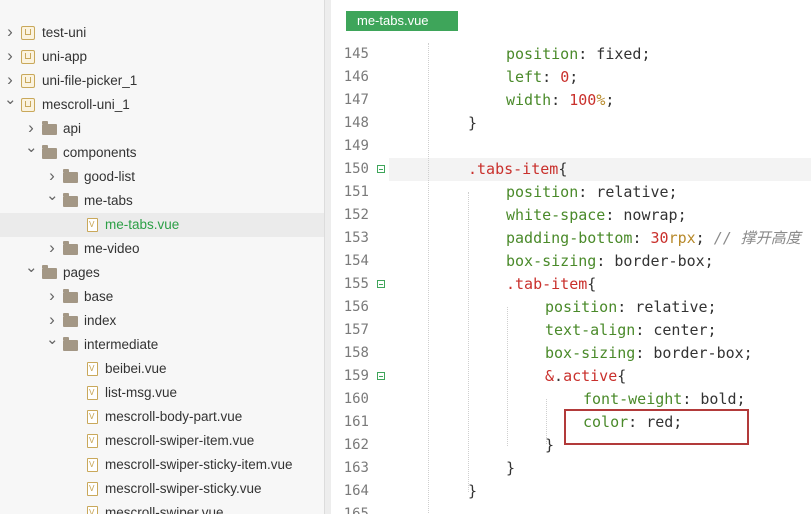 The width and height of the screenshot is (811, 514). What do you see at coordinates (162, 152) in the screenshot?
I see `tree-item-components: ⌄ components` at bounding box center [162, 152].